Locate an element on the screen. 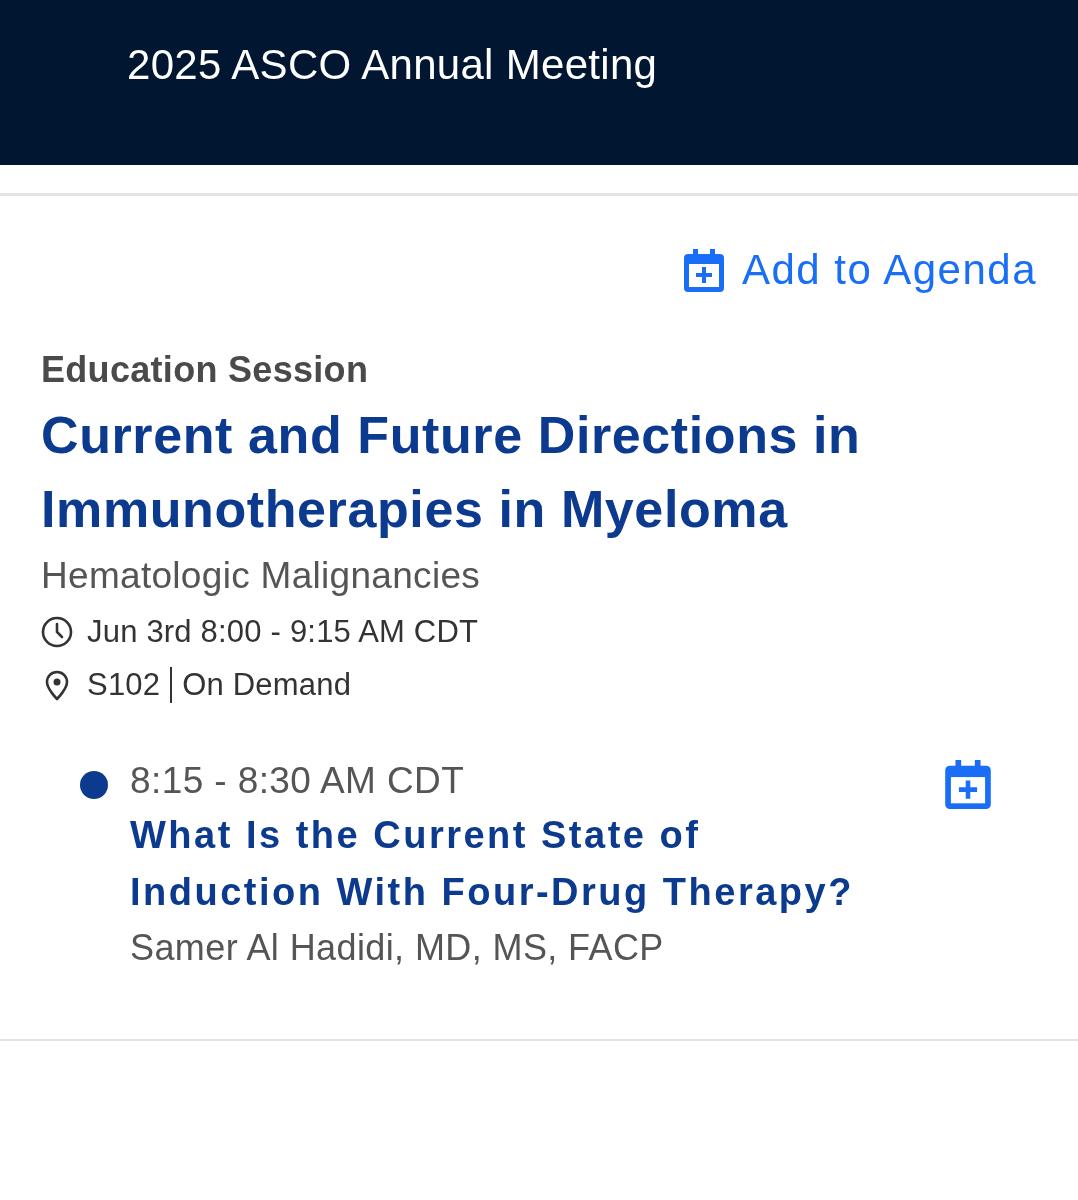  session-type: Education Session is located at coordinates (205, 370).